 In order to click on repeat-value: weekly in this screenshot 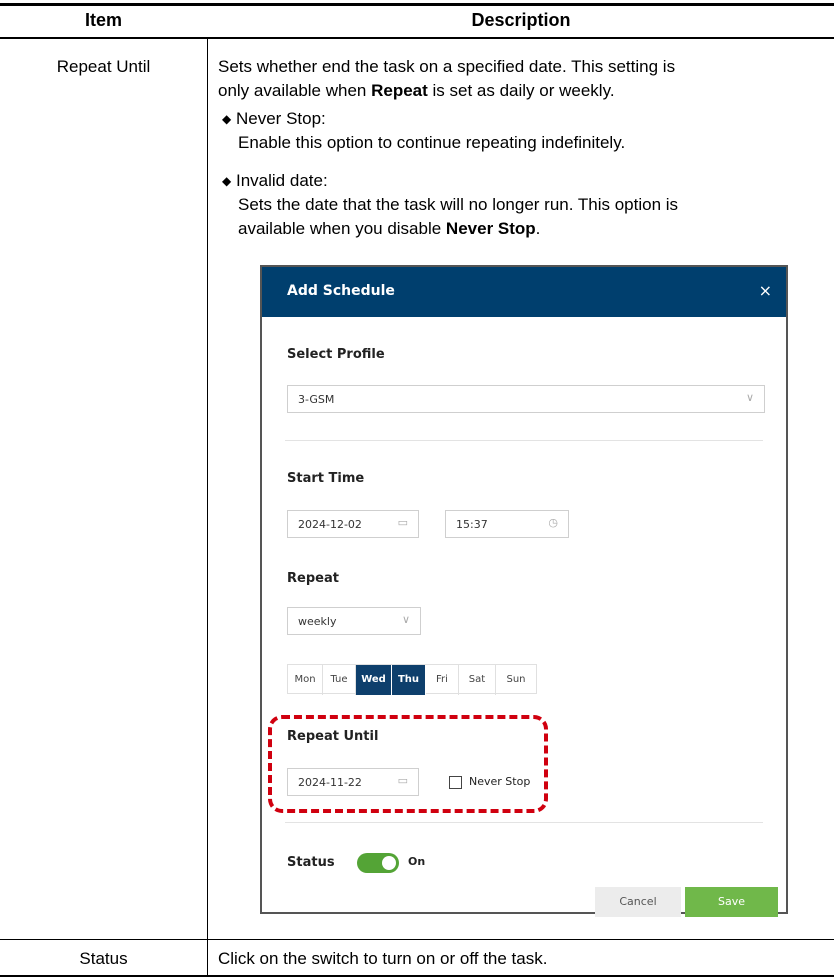, I will do `click(317, 621)`.